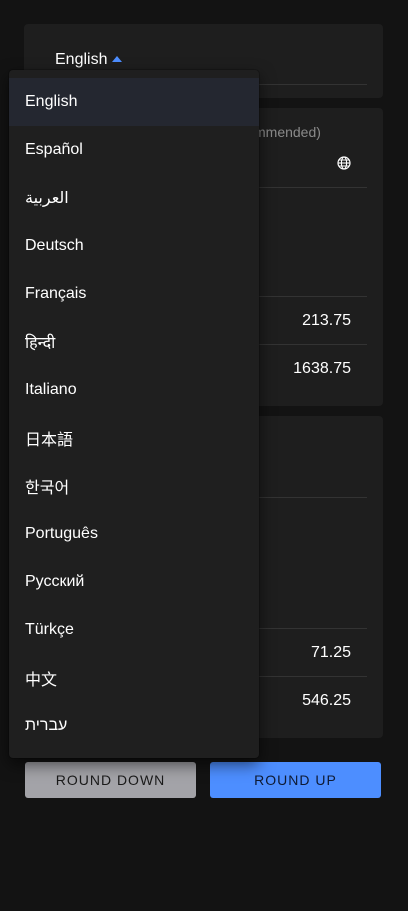 The height and width of the screenshot is (911, 408). Describe the element at coordinates (134, 246) in the screenshot. I see `language-option-german: Deutsch` at that location.